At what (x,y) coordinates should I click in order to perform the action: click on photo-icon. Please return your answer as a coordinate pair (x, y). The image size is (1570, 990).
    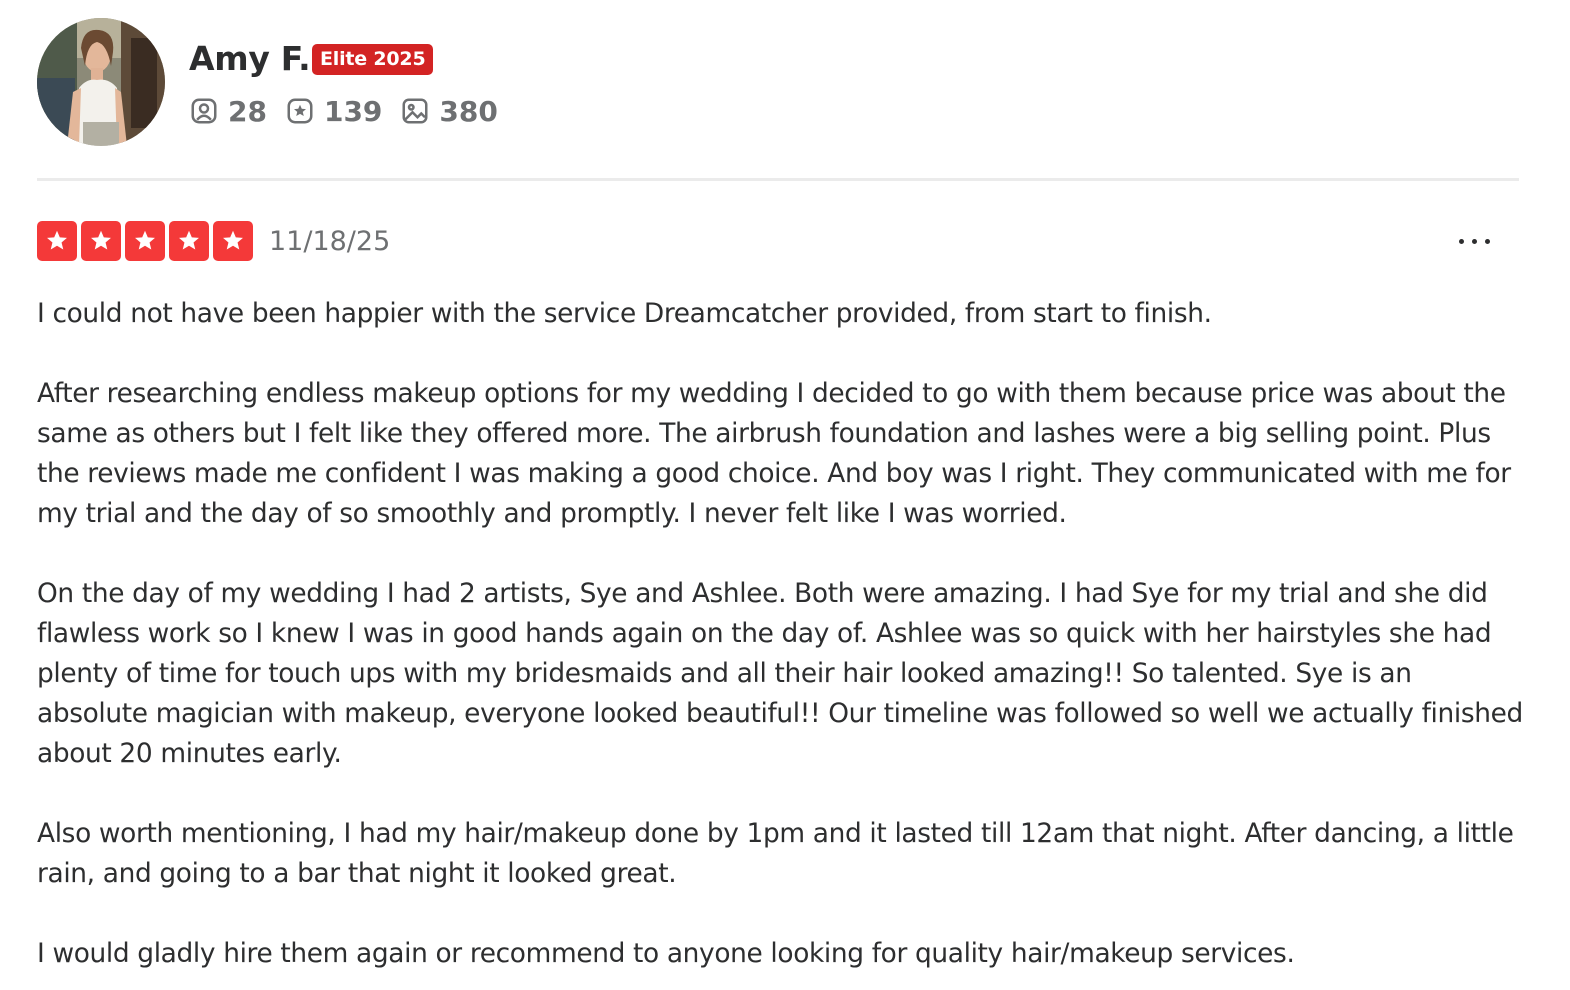
    Looking at the image, I should click on (415, 111).